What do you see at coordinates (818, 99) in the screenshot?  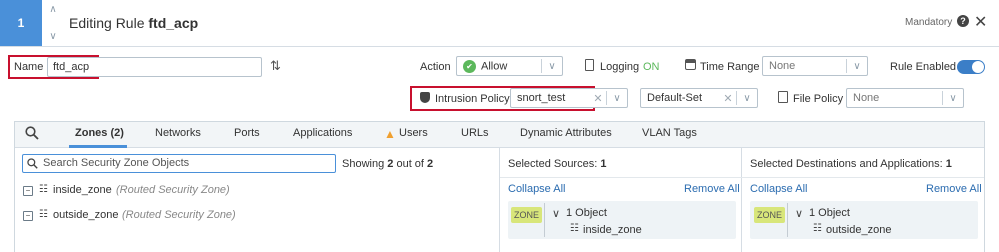 I see `file-policy-label: File Policy` at bounding box center [818, 99].